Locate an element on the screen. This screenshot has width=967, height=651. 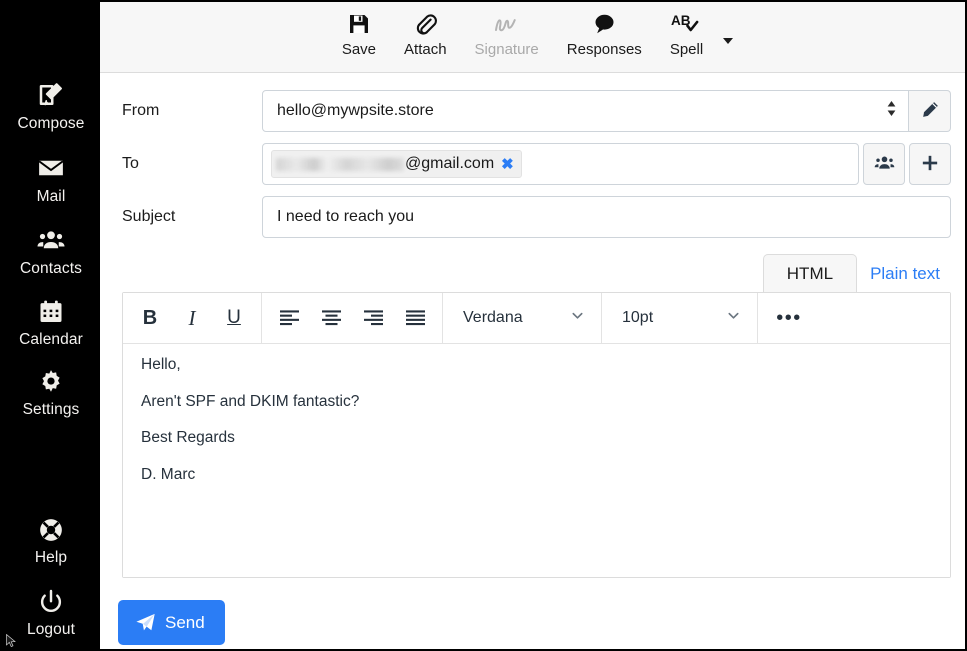
spell-label: Spell is located at coordinates (686, 49).